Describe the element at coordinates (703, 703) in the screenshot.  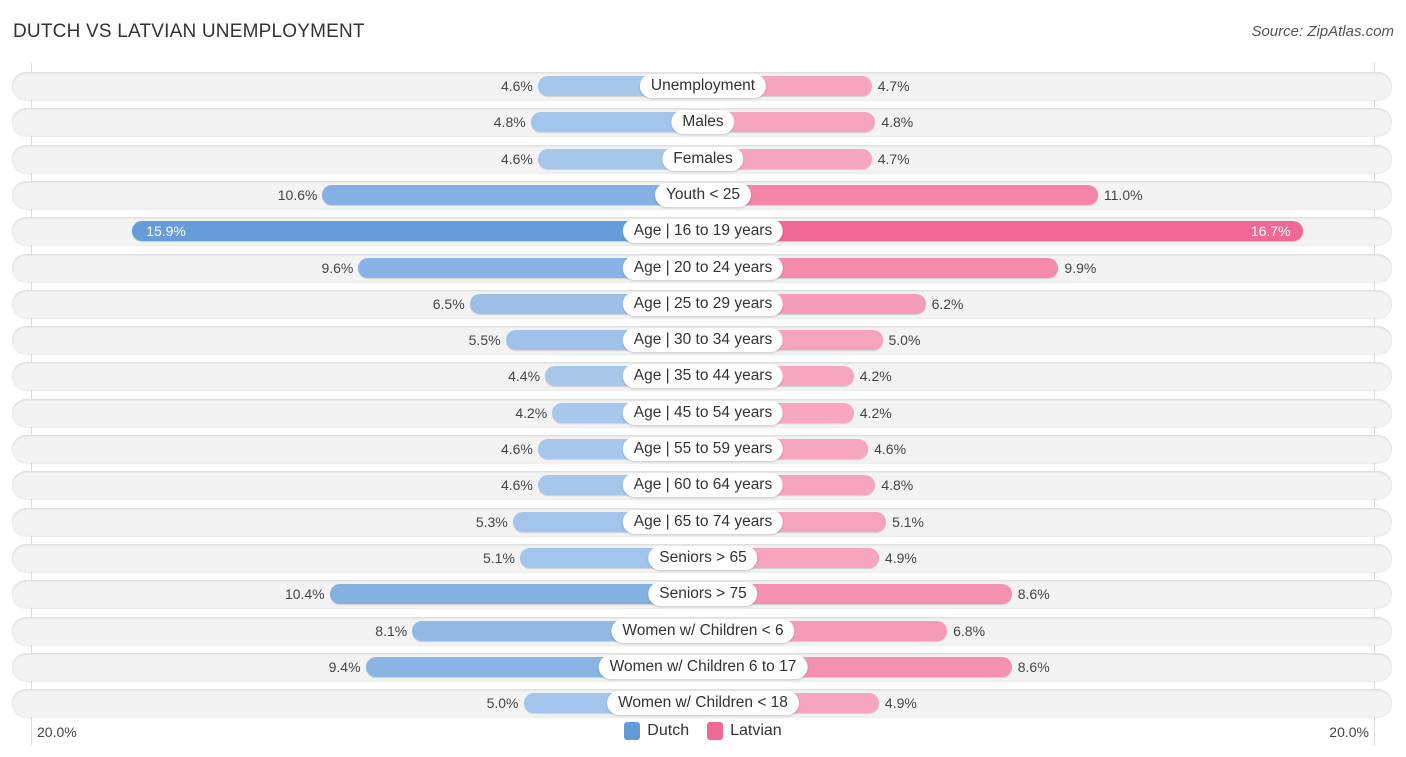
I see `category-label: Women w/ Children < 18` at that location.